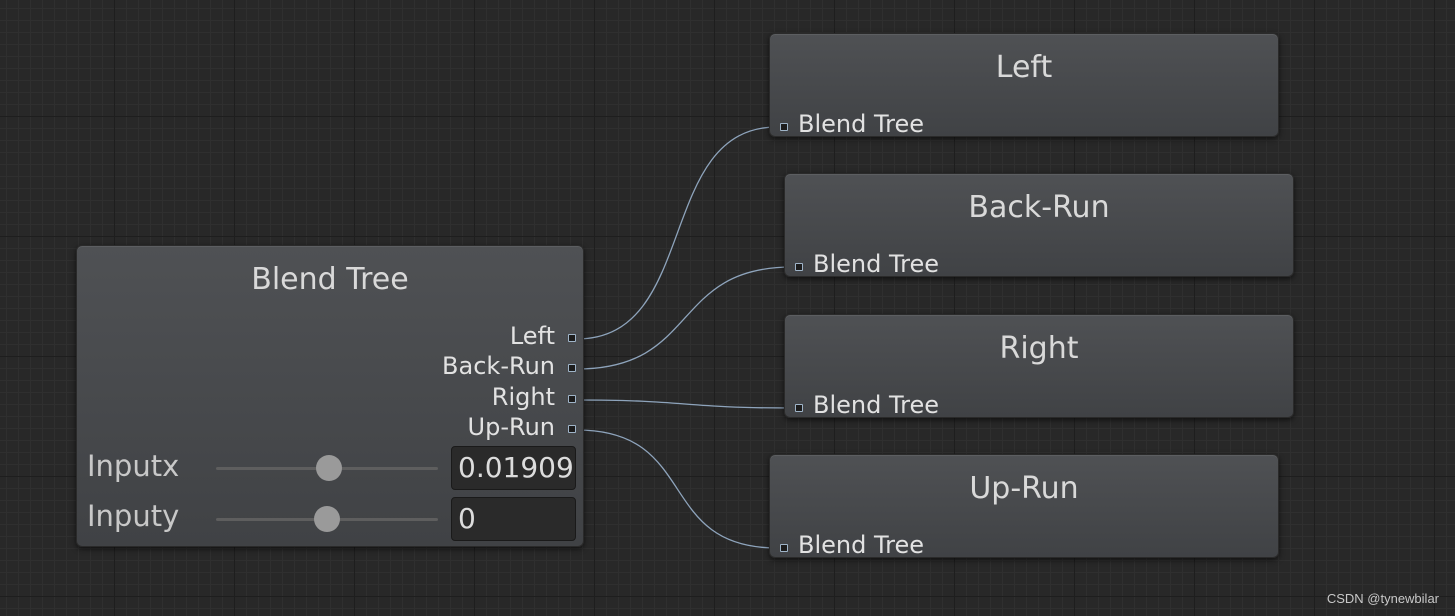 The width and height of the screenshot is (1455, 616). What do you see at coordinates (1024, 85) in the screenshot?
I see `motion-node-left: Left Blend Tree` at bounding box center [1024, 85].